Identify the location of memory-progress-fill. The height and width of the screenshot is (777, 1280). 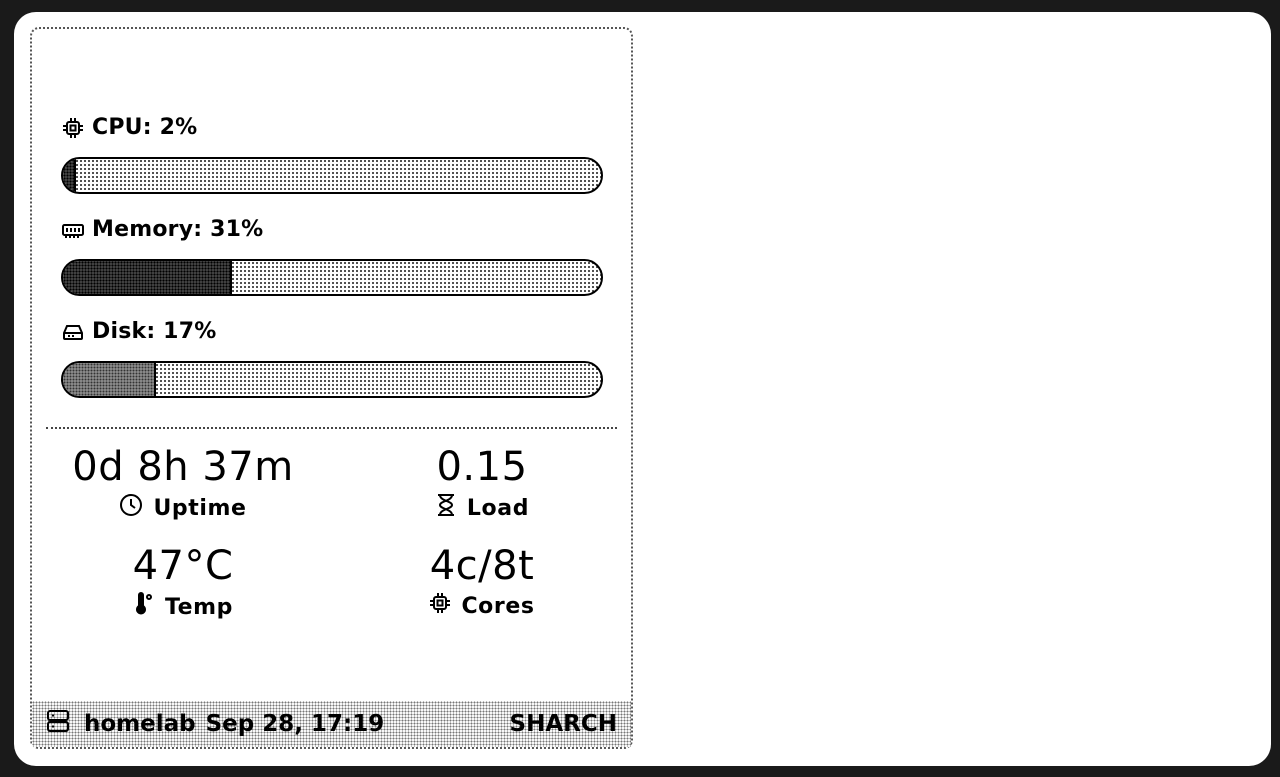
(147, 277).